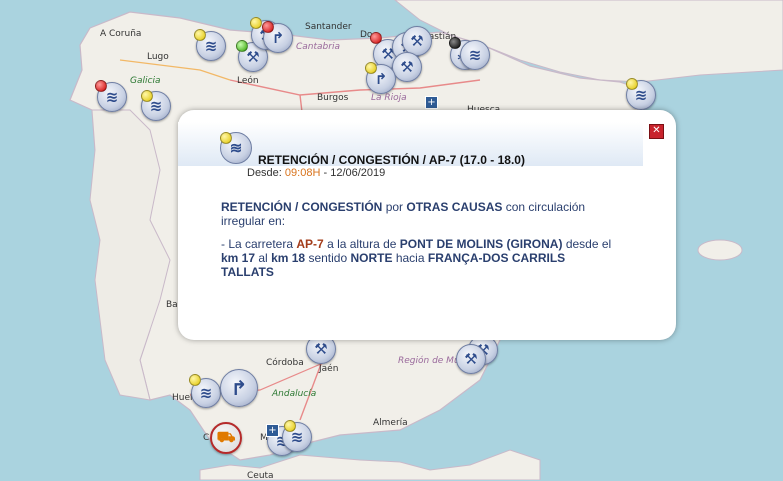 The height and width of the screenshot is (481, 783). I want to click on green-status-dot, so click(242, 46).